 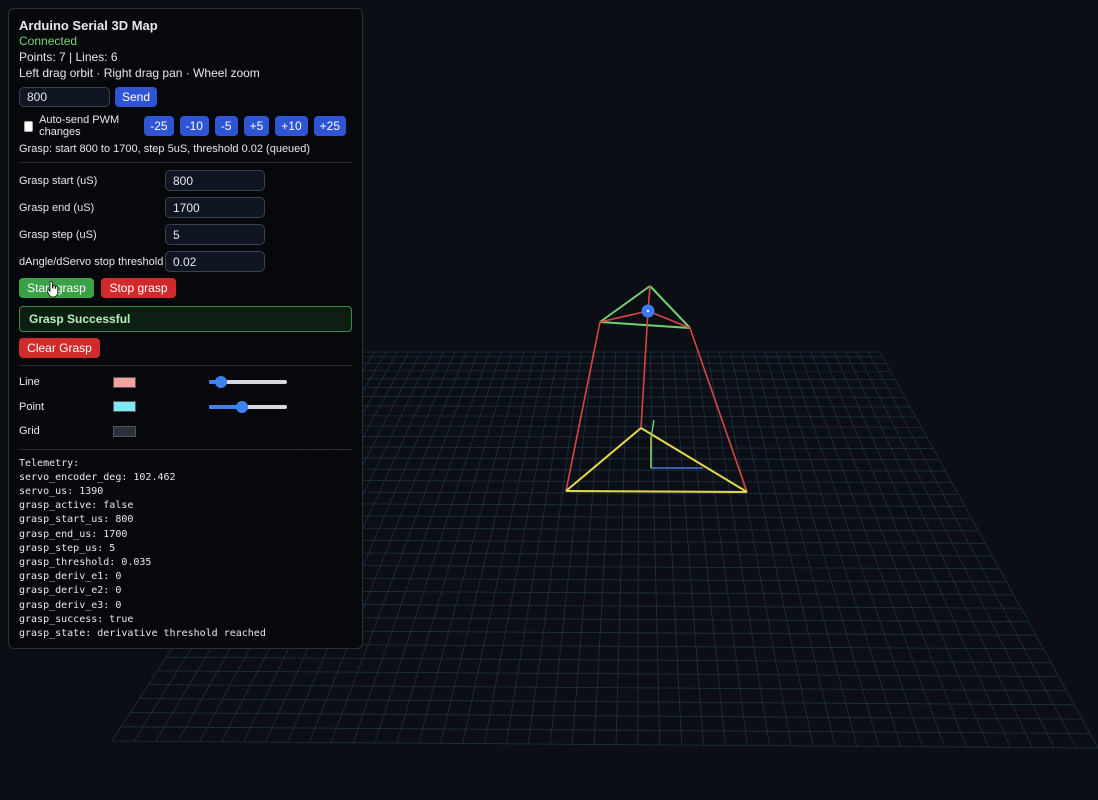 What do you see at coordinates (29, 382) in the screenshot?
I see `style-label: Line` at bounding box center [29, 382].